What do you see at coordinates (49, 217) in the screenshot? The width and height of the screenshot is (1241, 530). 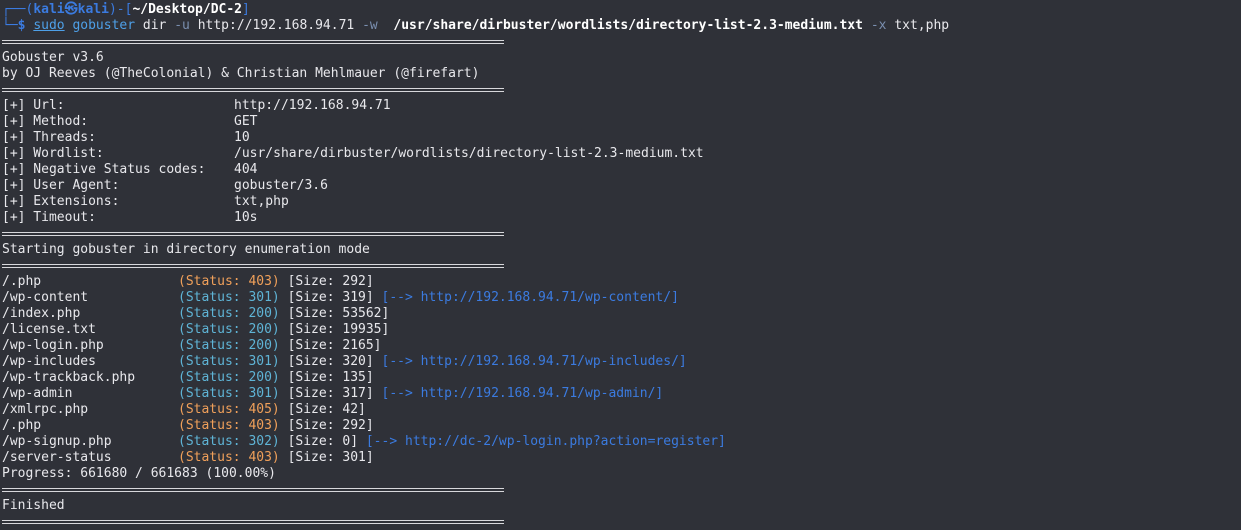 I see `config-label: [+] Timeout:` at bounding box center [49, 217].